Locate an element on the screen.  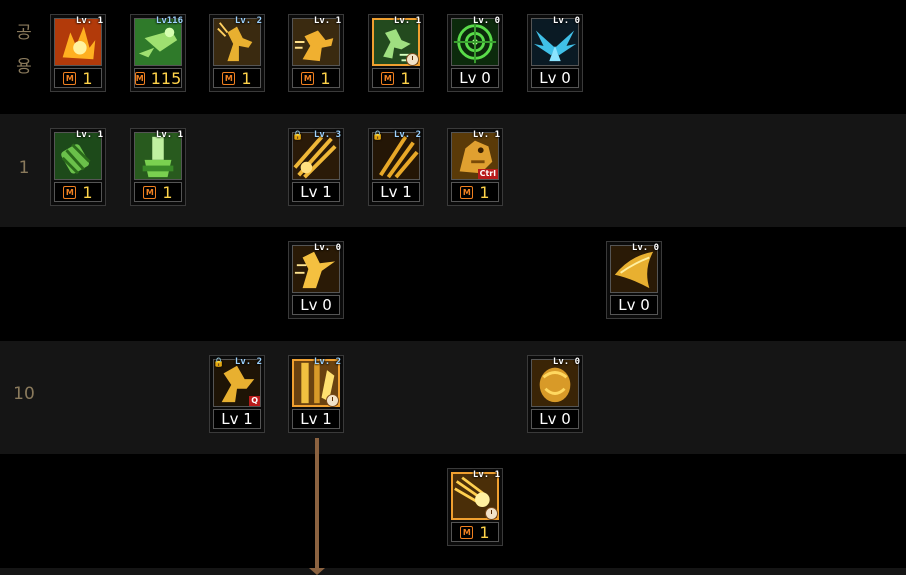
skill-slot: Lv. 2 M 1 is located at coordinates (237, 53).